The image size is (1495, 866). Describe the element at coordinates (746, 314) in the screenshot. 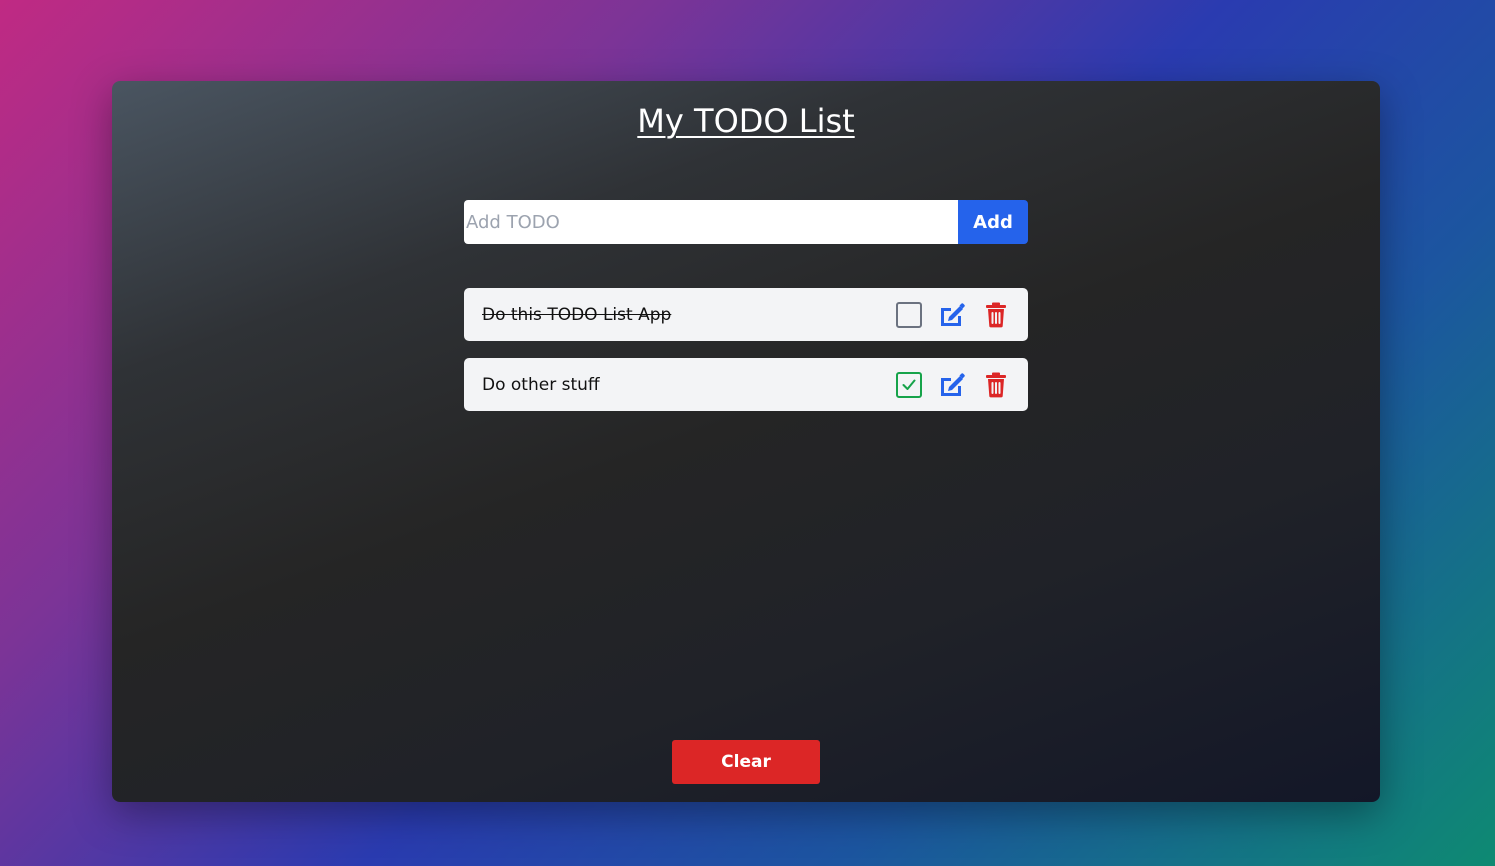

I see `todo-item: Do this TODO List App` at that location.